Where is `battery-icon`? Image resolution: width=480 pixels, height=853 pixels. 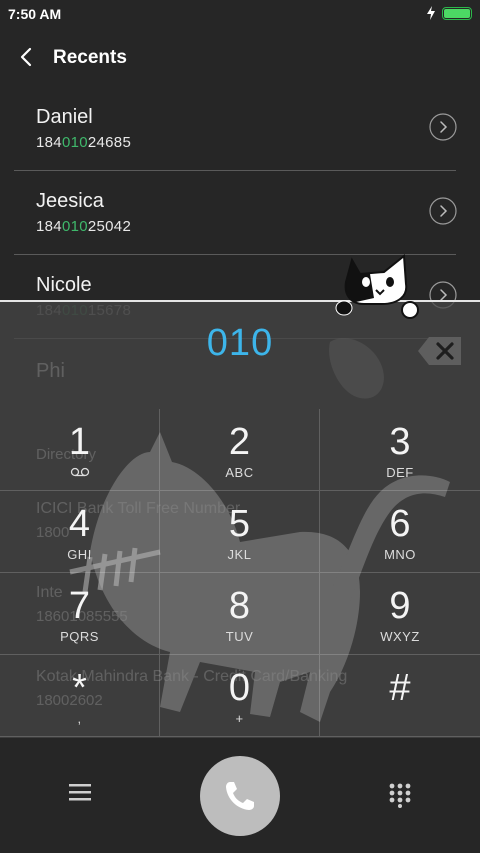 battery-icon is located at coordinates (457, 13).